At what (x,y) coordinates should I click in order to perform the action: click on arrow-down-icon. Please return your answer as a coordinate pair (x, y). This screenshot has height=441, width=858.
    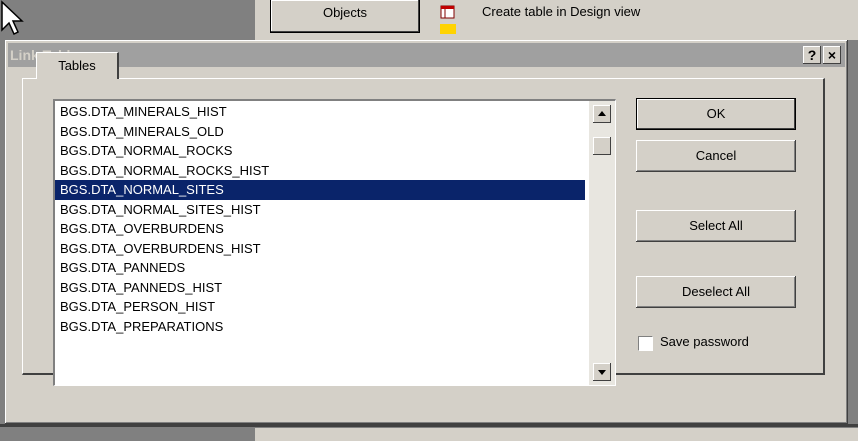
    Looking at the image, I should click on (602, 372).